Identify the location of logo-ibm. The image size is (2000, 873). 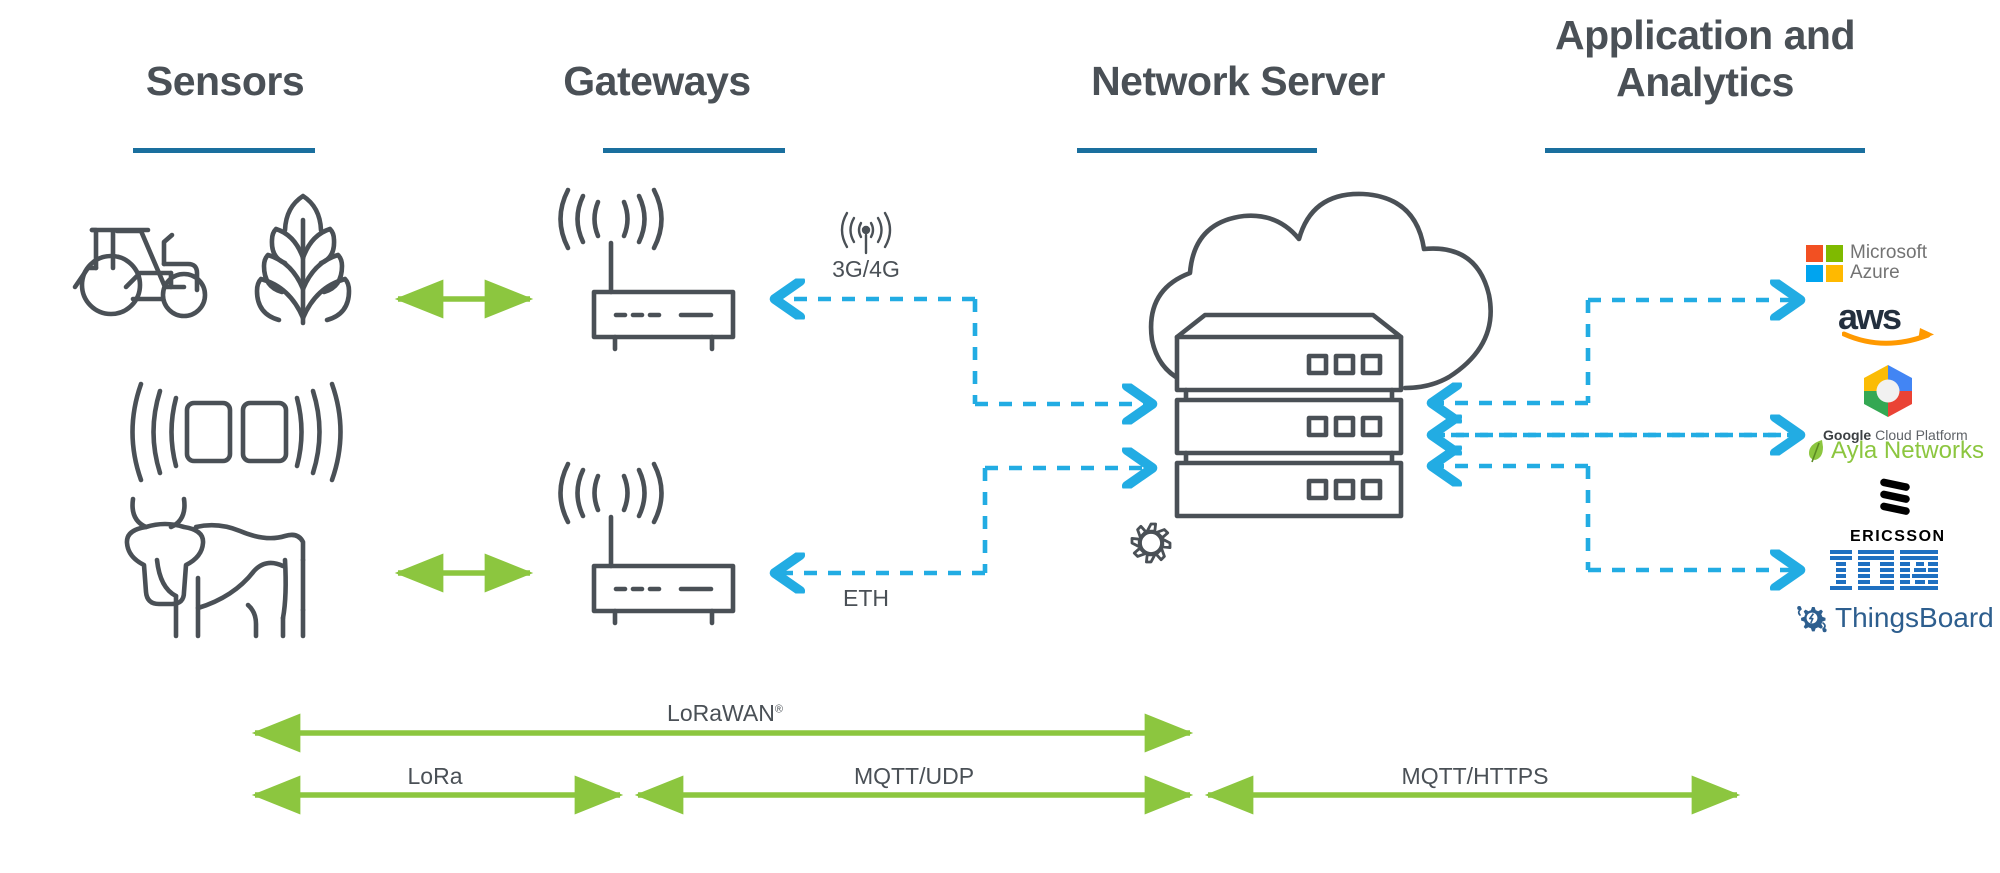
(1884, 572).